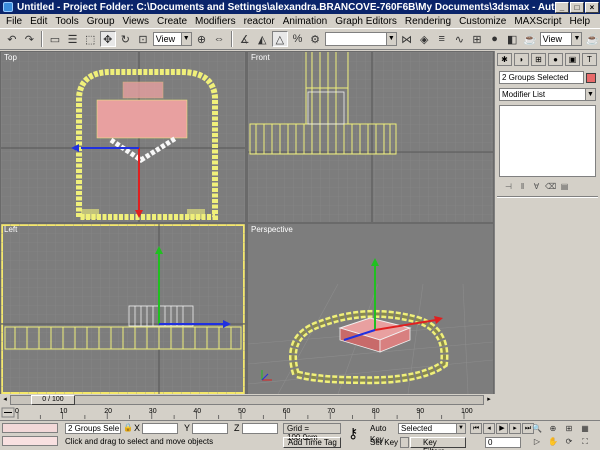 The height and width of the screenshot is (450, 600). I want to click on align-icon: ◈, so click(424, 39).